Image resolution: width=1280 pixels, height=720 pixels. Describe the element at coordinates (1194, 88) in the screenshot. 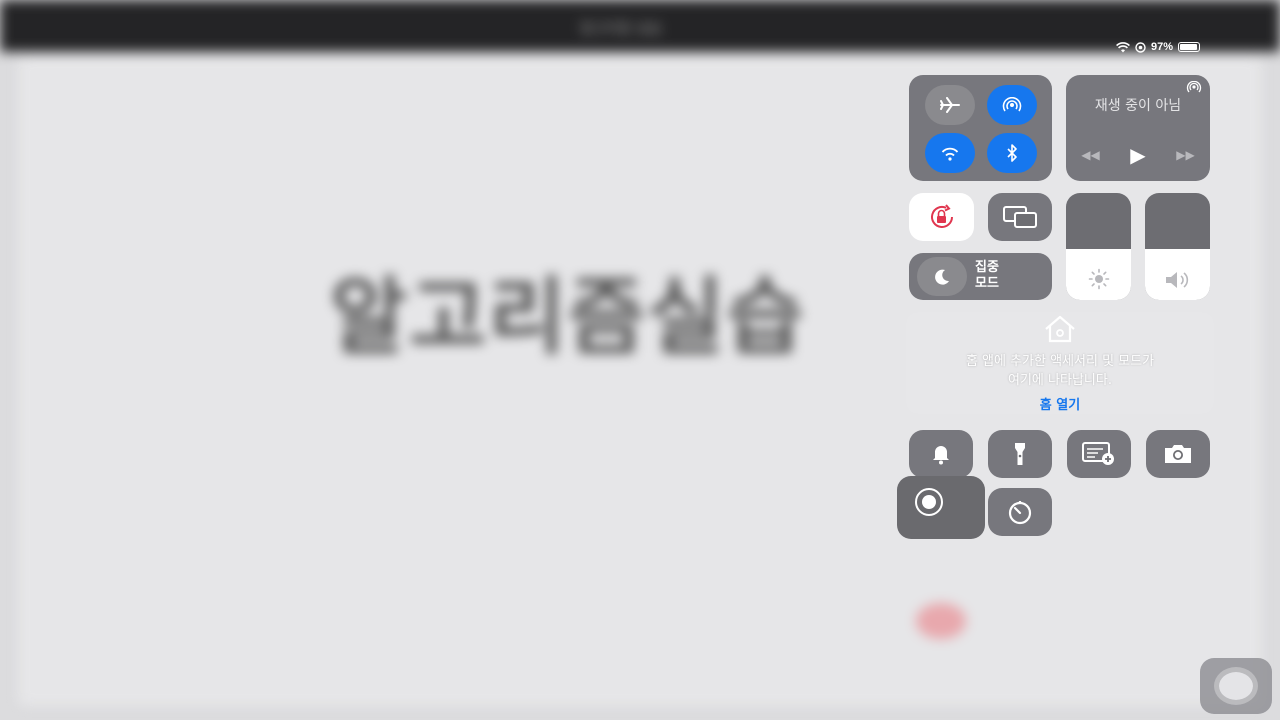

I see `airplay-audio-icon` at that location.